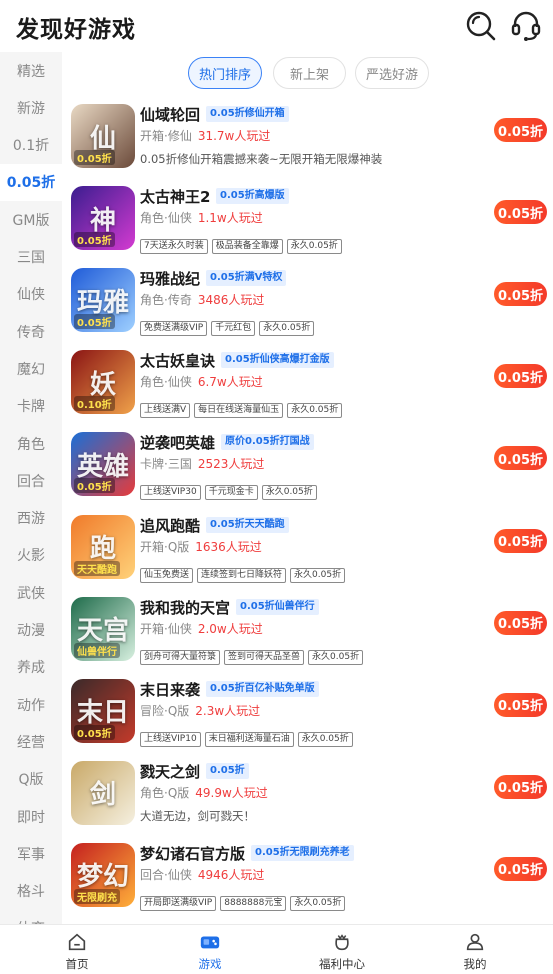  I want to click on game-tags: 上线送VIP30 千元现金卡 永久0.05折, so click(230, 490).